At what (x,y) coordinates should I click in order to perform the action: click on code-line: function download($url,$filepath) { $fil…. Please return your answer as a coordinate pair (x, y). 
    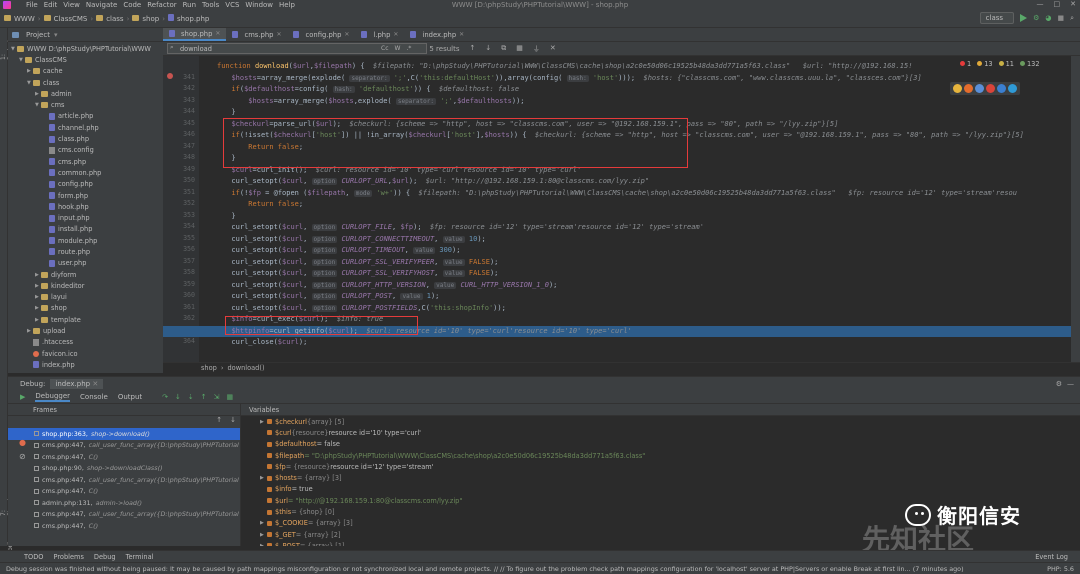
    Looking at the image, I should click on (639, 67).